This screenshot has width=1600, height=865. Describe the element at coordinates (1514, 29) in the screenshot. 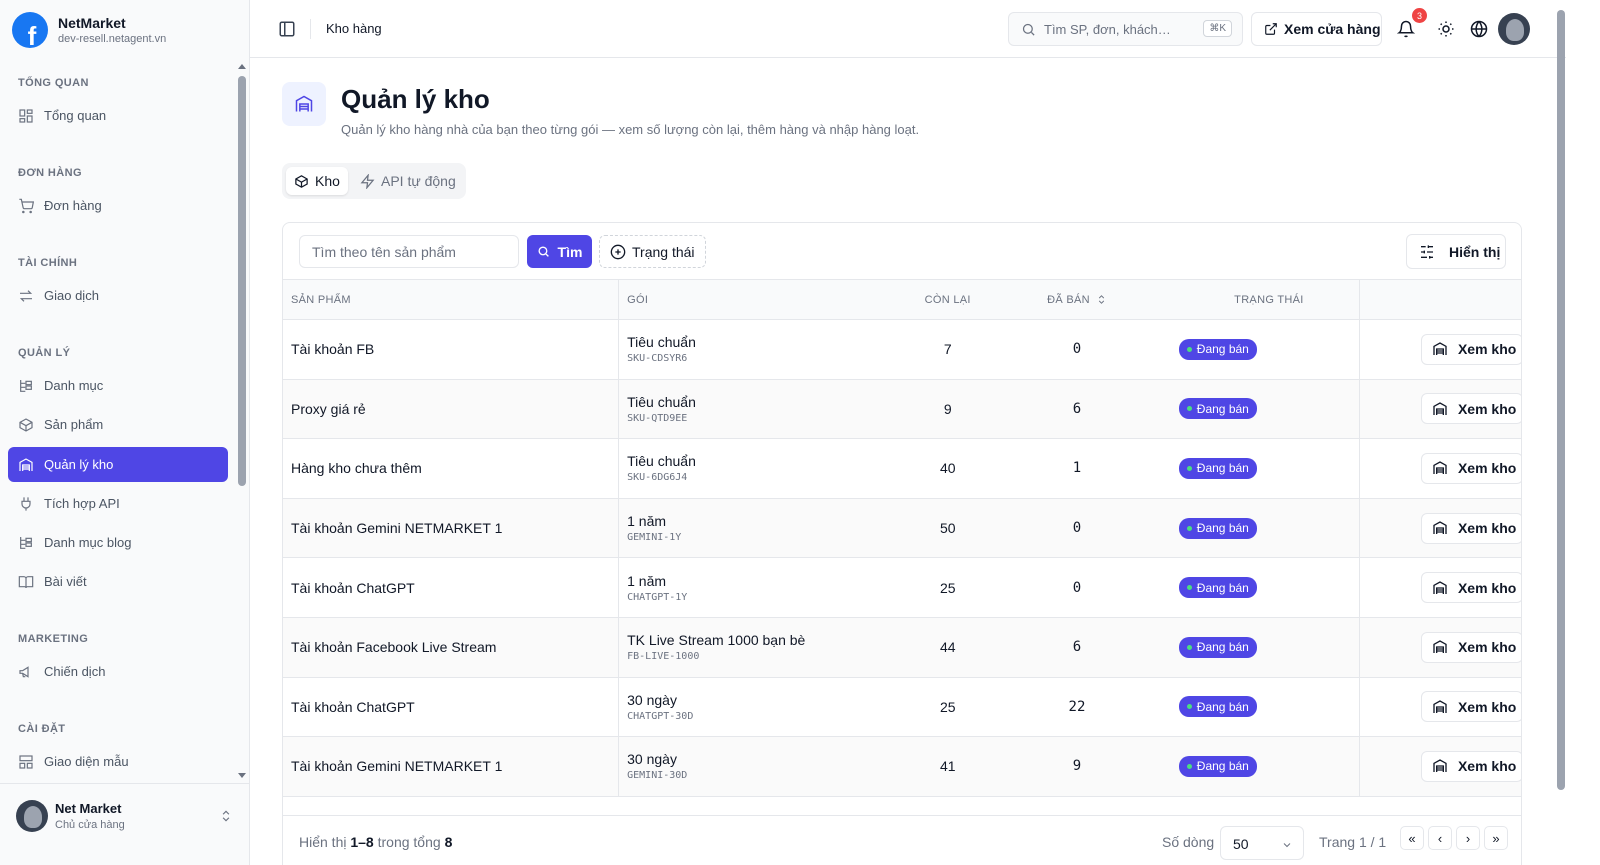

I see `header-avatar` at that location.